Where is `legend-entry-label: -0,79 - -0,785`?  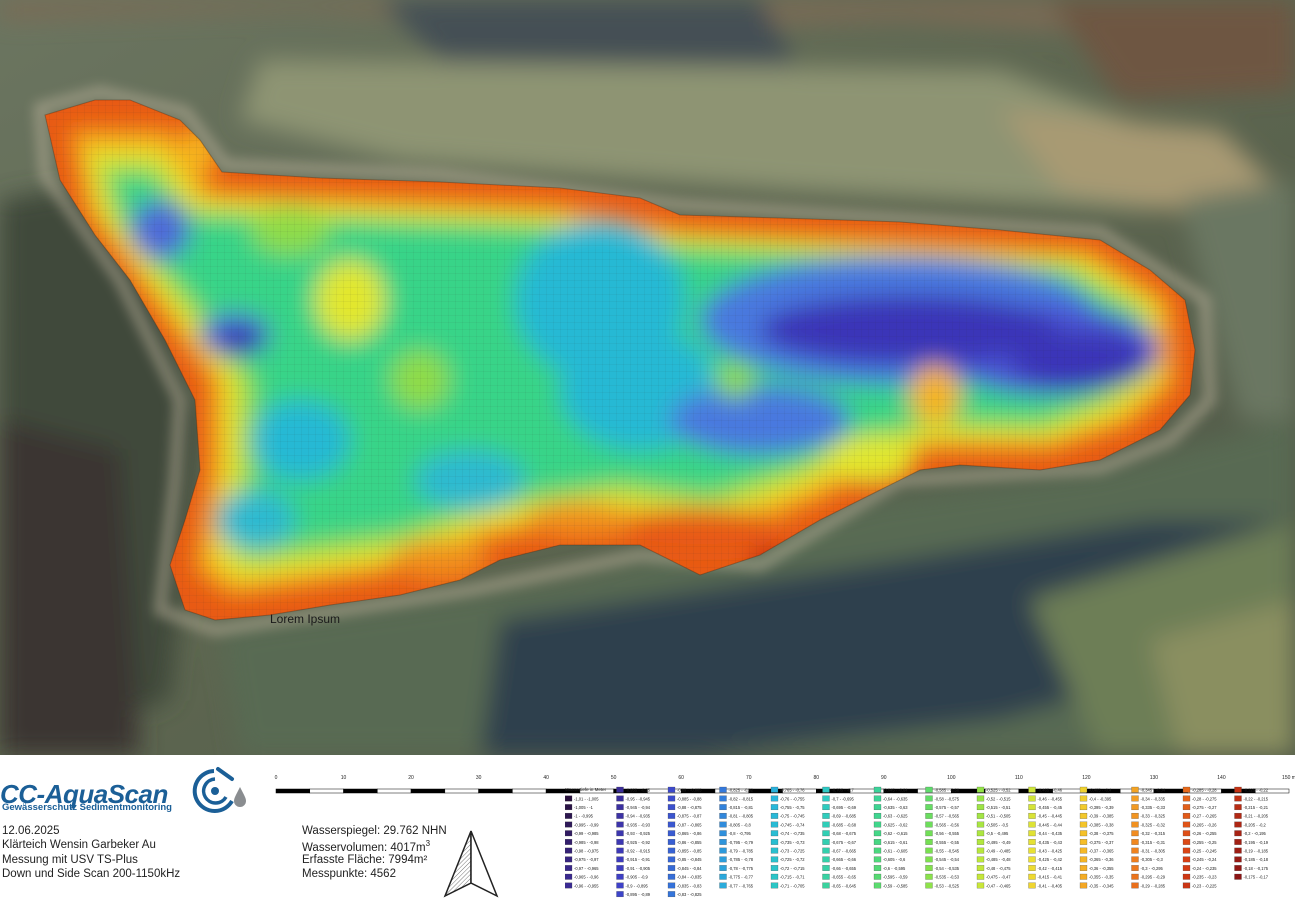 legend-entry-label: -0,79 - -0,785 is located at coordinates (741, 851).